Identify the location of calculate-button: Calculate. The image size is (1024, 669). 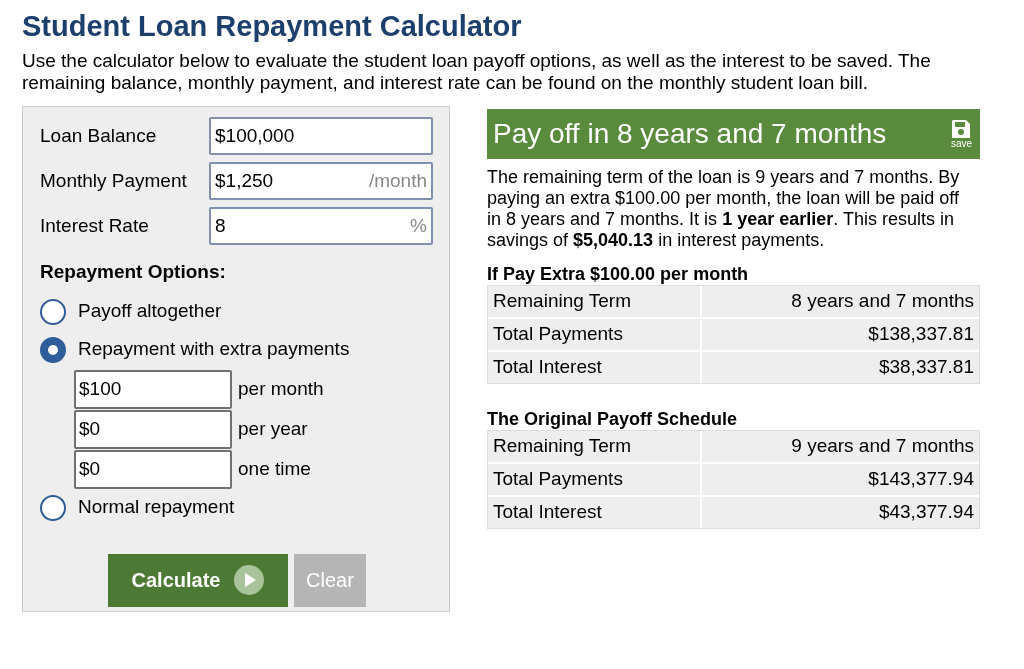
(198, 580).